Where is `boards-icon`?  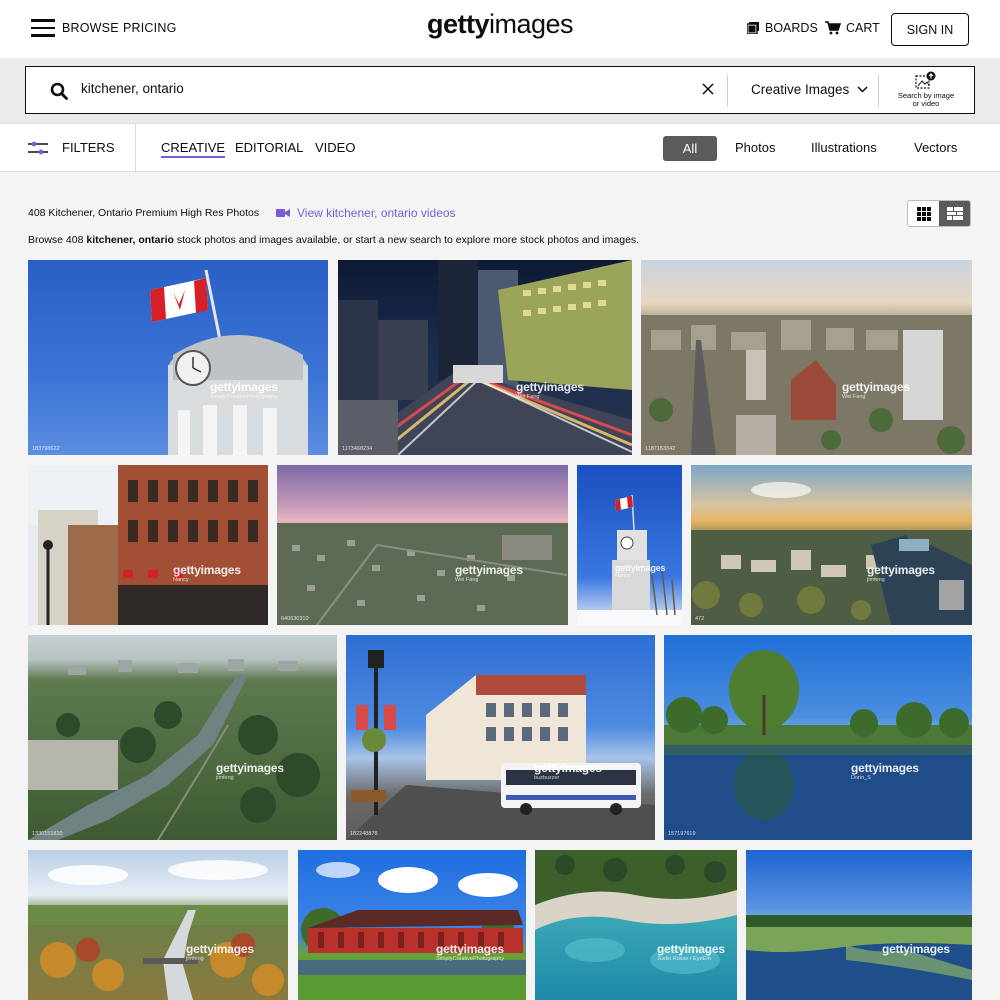 boards-icon is located at coordinates (753, 28).